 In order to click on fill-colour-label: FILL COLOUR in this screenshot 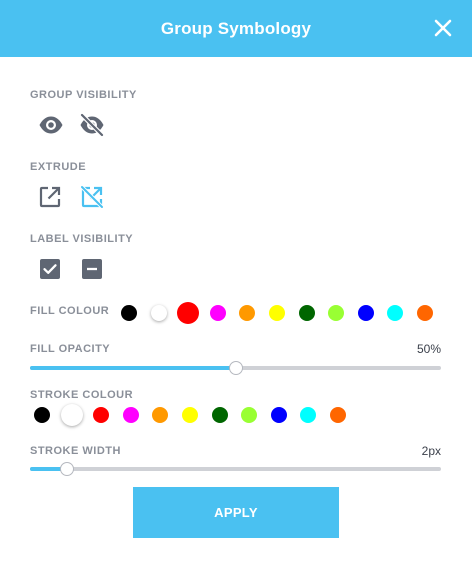, I will do `click(70, 311)`.